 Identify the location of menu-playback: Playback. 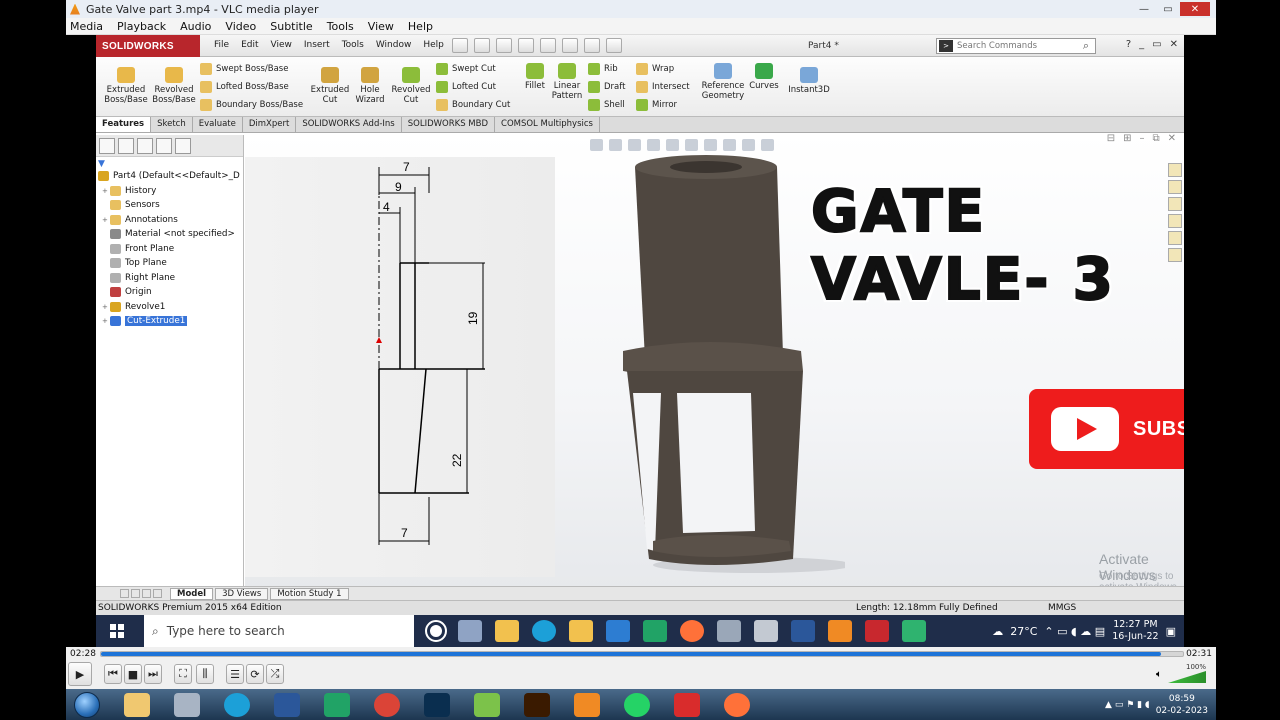
(141, 26).